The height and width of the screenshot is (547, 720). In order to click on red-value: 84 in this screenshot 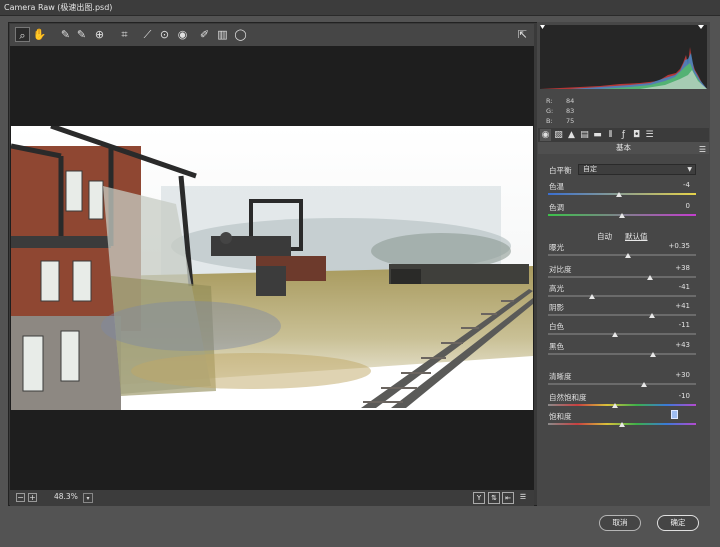, I will do `click(570, 101)`.